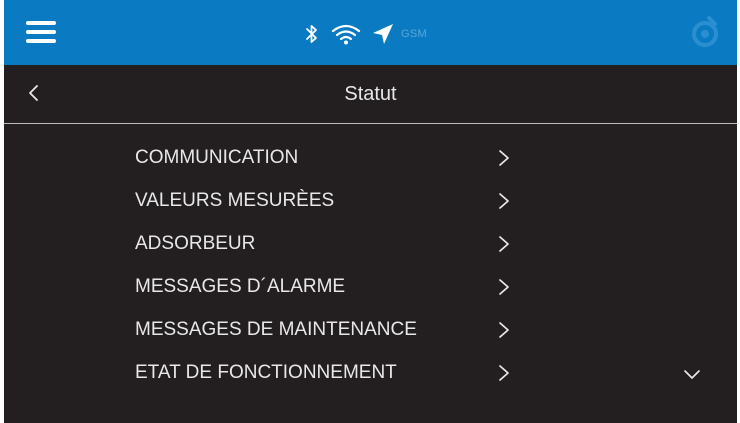 Image resolution: width=740 pixels, height=423 pixels. What do you see at coordinates (276, 329) in the screenshot?
I see `menu-item-label: MESSAGES DE MAINTENANCE` at bounding box center [276, 329].